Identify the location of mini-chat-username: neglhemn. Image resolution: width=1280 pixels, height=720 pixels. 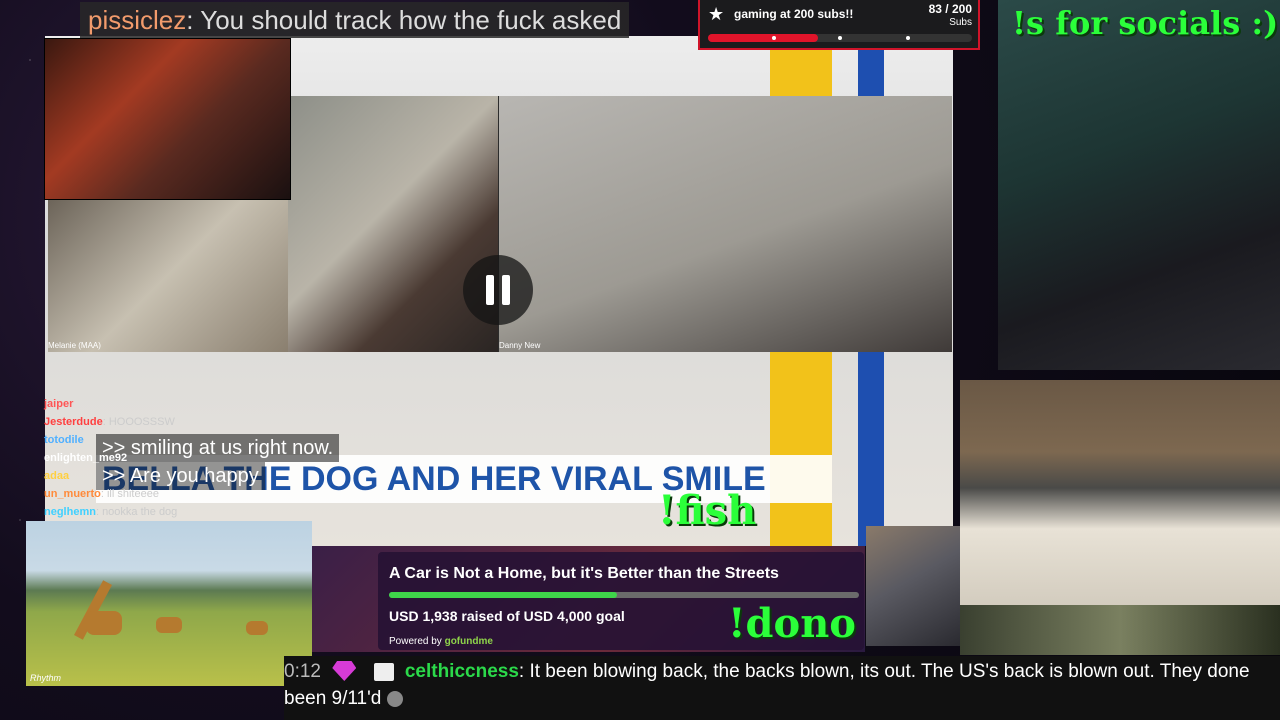
(70, 512).